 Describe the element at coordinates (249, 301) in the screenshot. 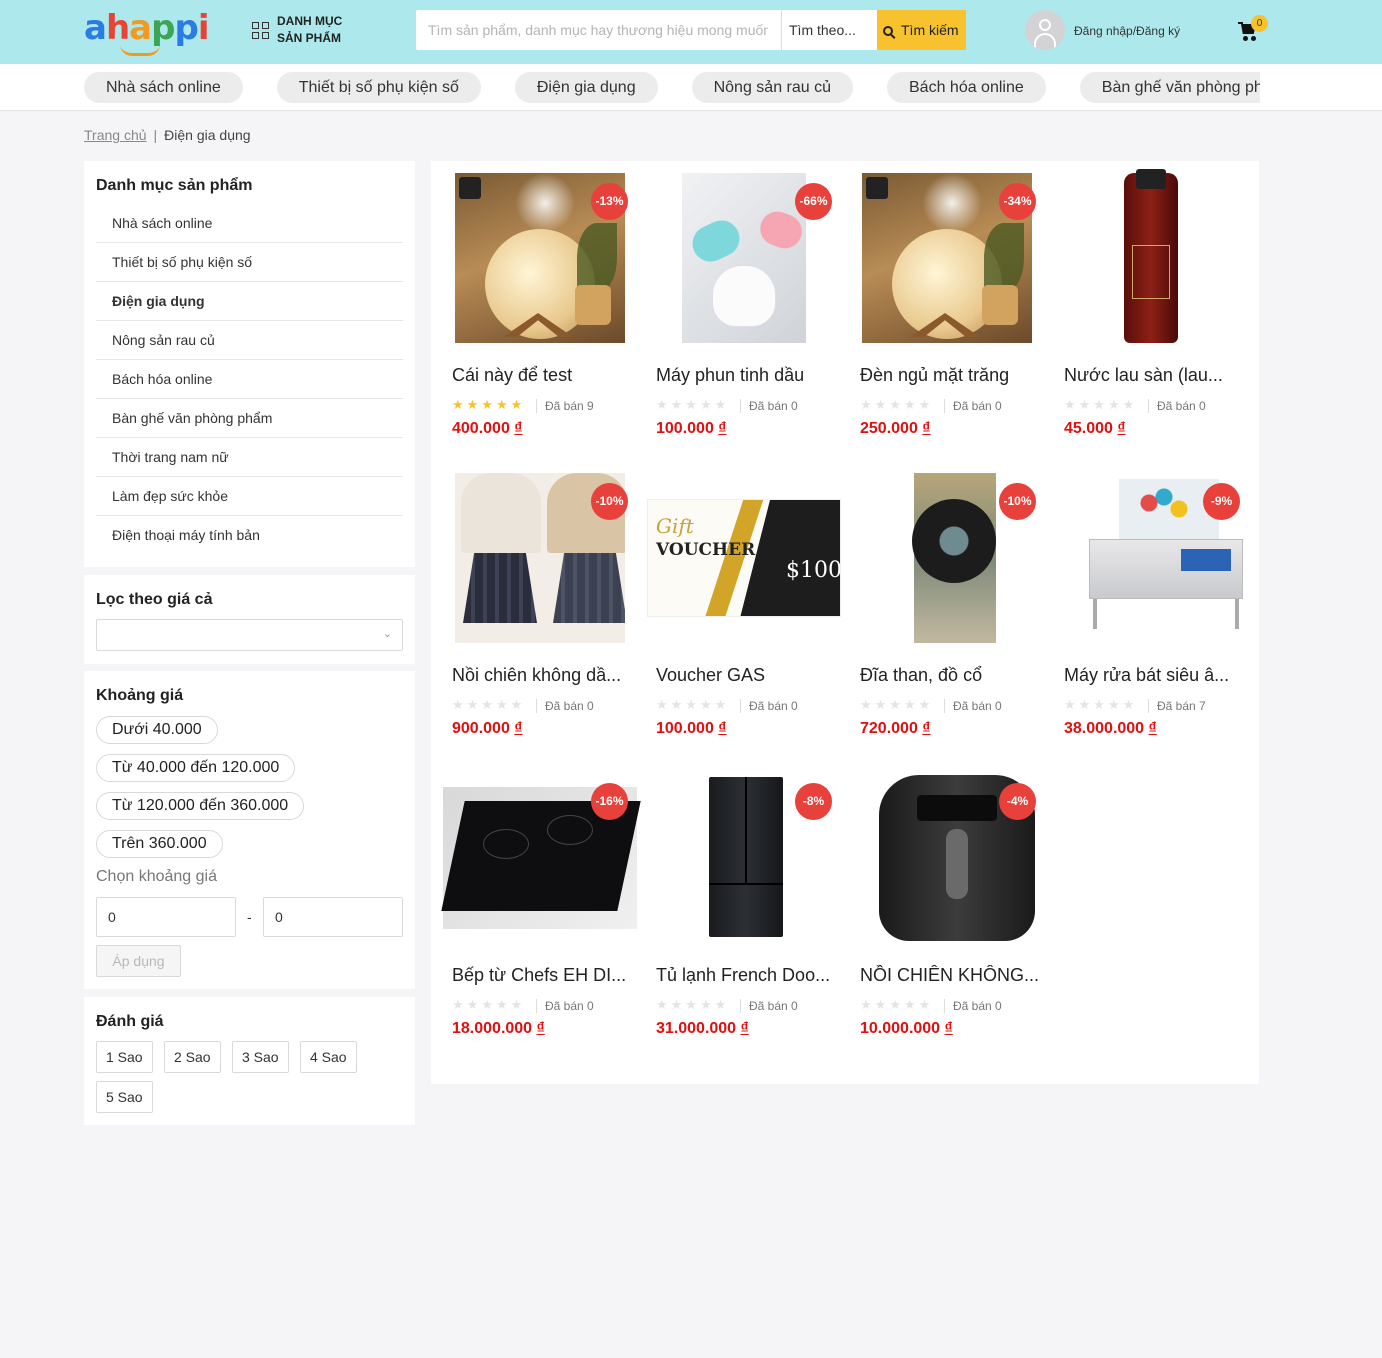

I see `category-item-active: Điện gia dụng` at that location.